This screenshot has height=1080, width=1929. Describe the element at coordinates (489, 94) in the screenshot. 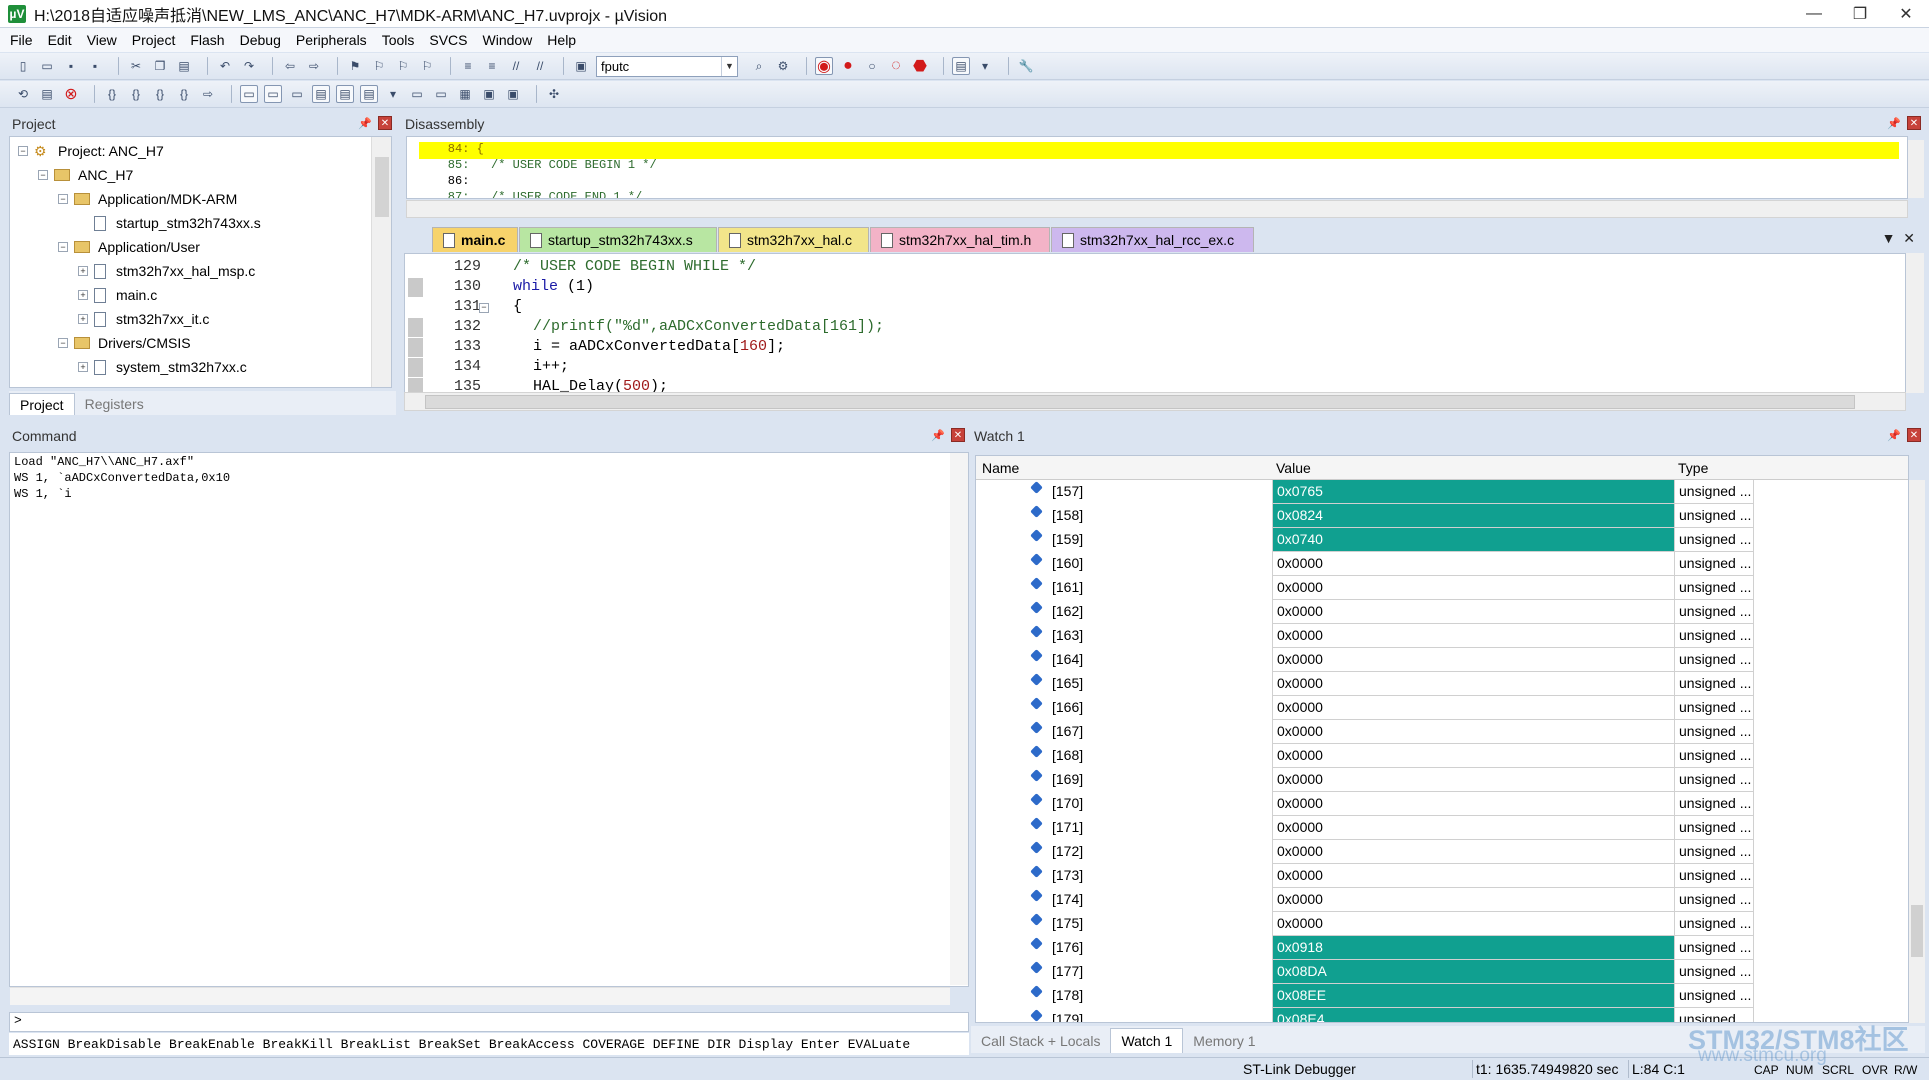

I see `trace-window-icon: ▣` at that location.